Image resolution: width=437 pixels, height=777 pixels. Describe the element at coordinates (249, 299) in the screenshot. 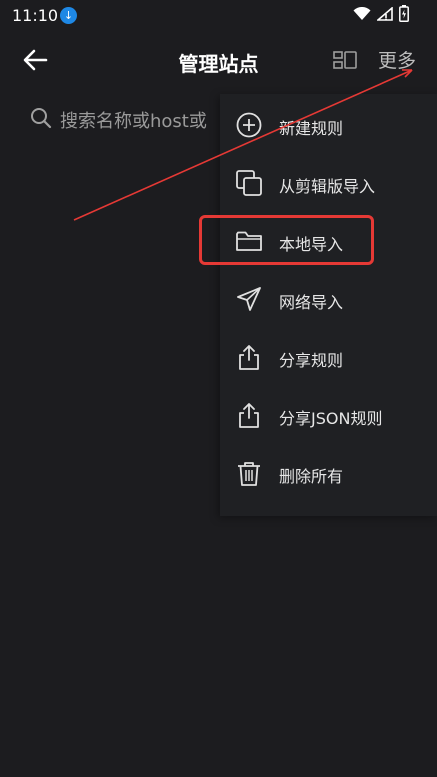

I see `send-icon` at that location.